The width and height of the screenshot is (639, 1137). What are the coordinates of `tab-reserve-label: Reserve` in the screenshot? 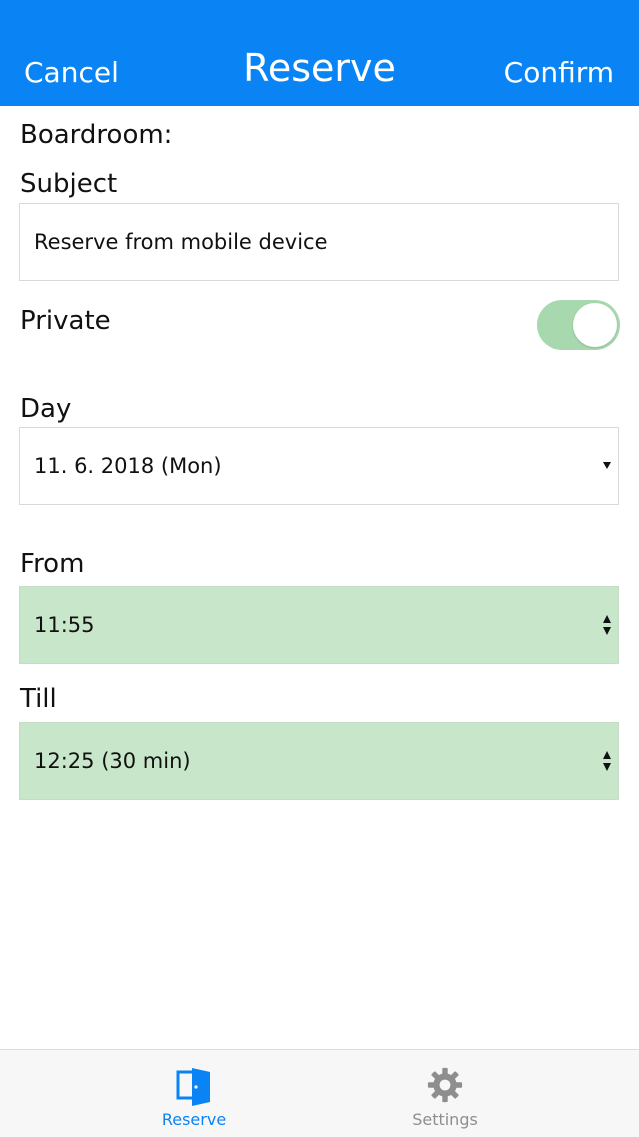 It's located at (194, 1119).